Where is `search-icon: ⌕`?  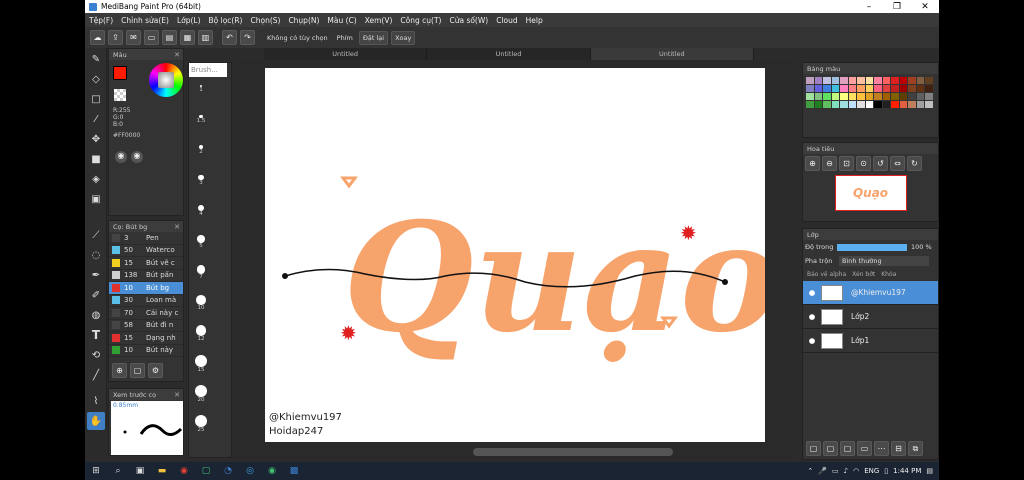 search-icon: ⌕ is located at coordinates (118, 471).